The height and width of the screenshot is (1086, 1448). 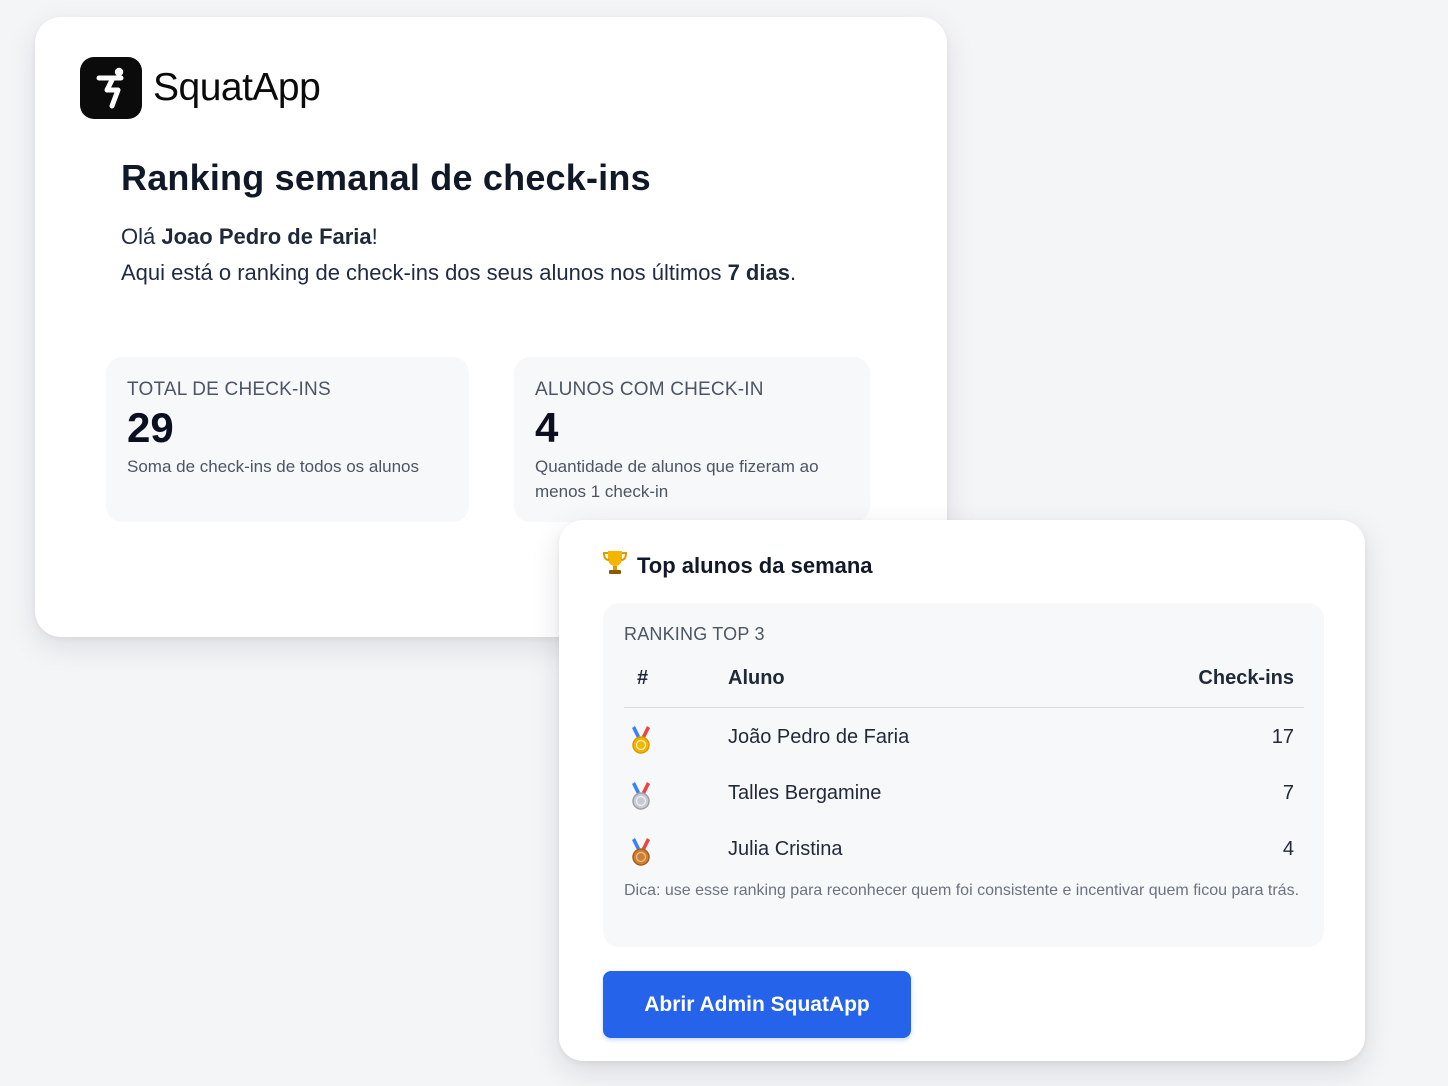 What do you see at coordinates (757, 1004) in the screenshot?
I see `open-admin-button: Abrir Admin SquatApp` at bounding box center [757, 1004].